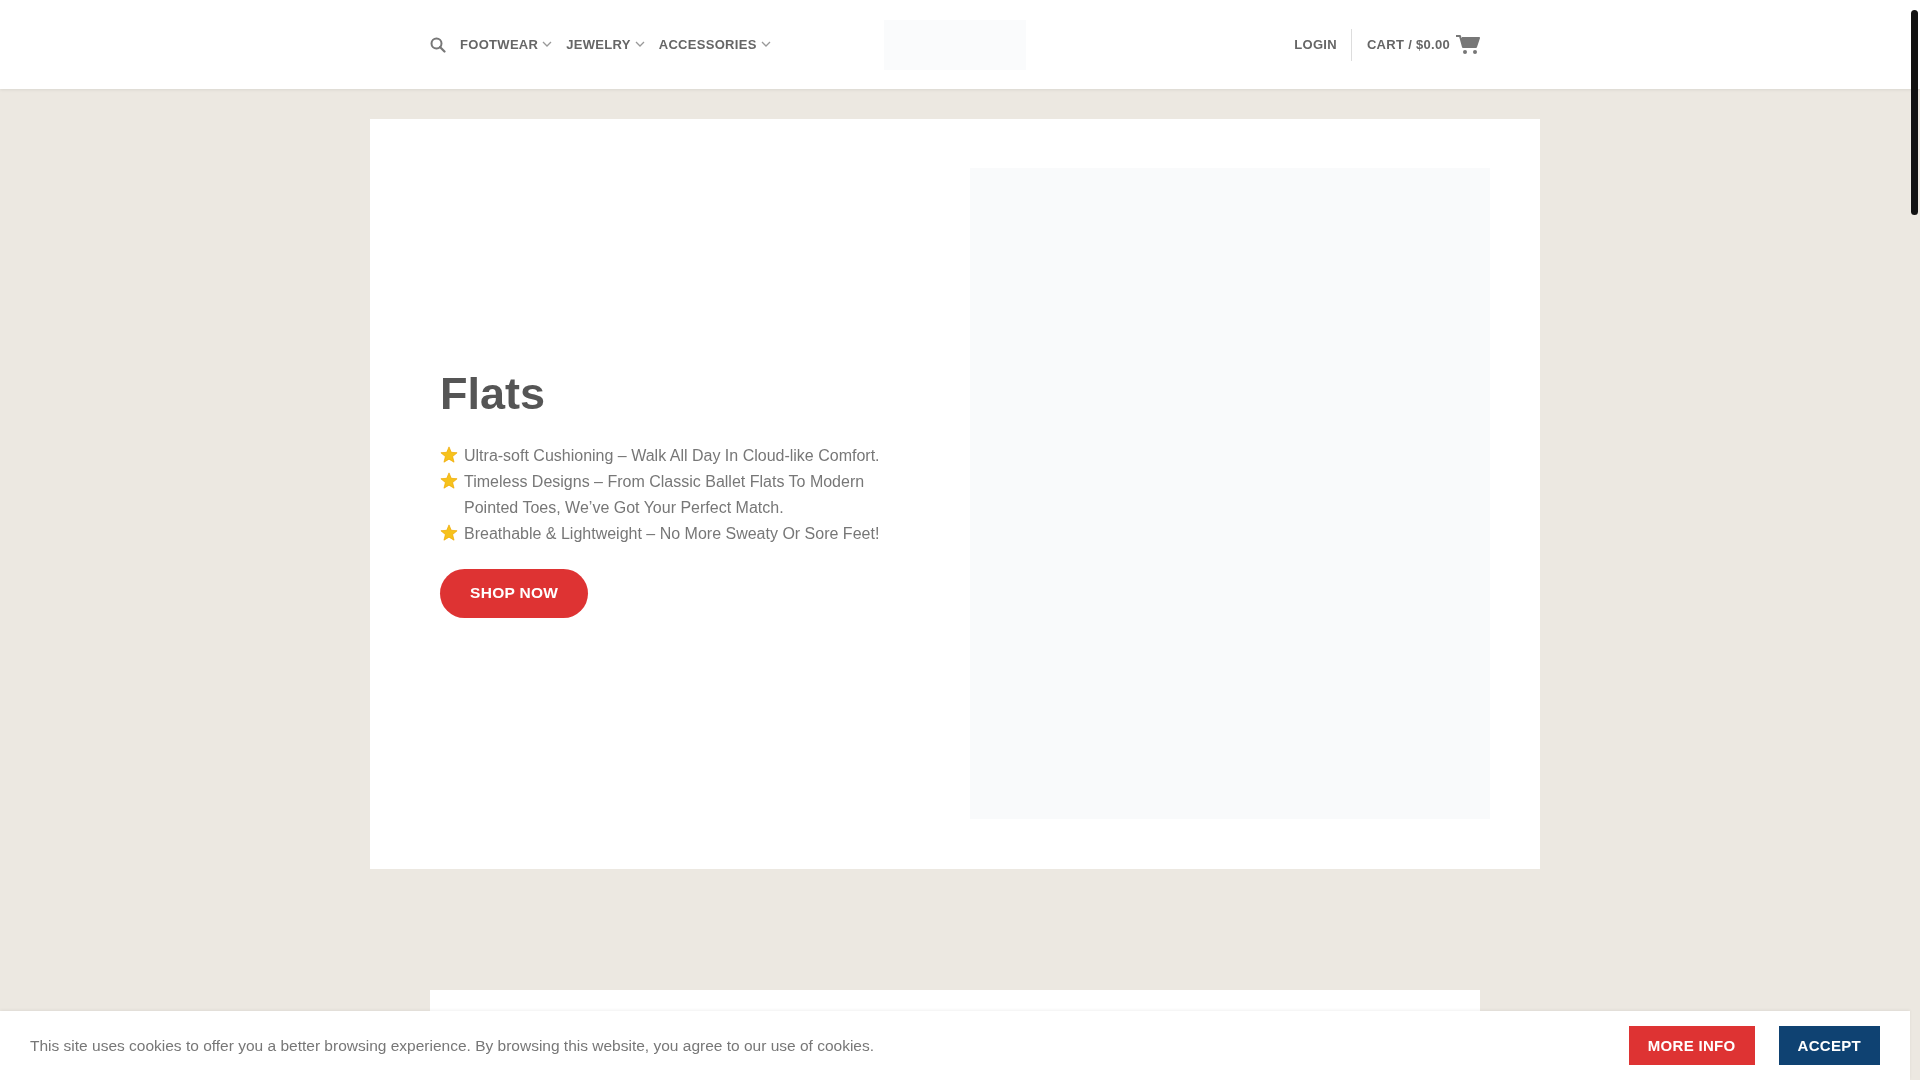  What do you see at coordinates (1323, 44) in the screenshot?
I see `login-link: LOGIN` at bounding box center [1323, 44].